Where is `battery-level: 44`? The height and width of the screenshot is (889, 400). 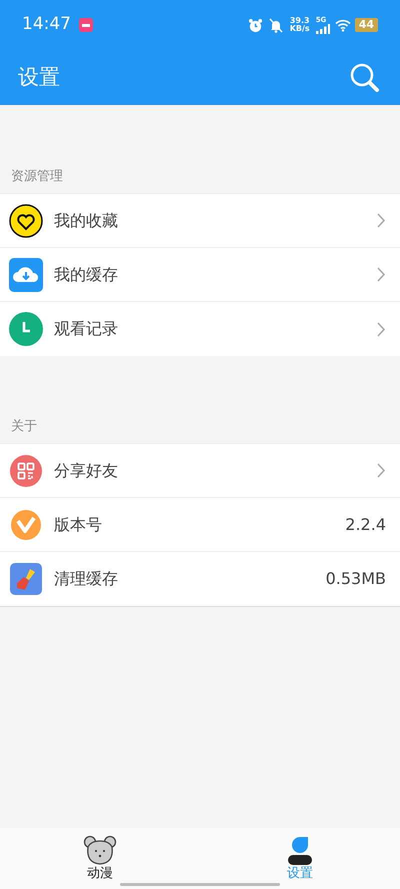 battery-level: 44 is located at coordinates (366, 25).